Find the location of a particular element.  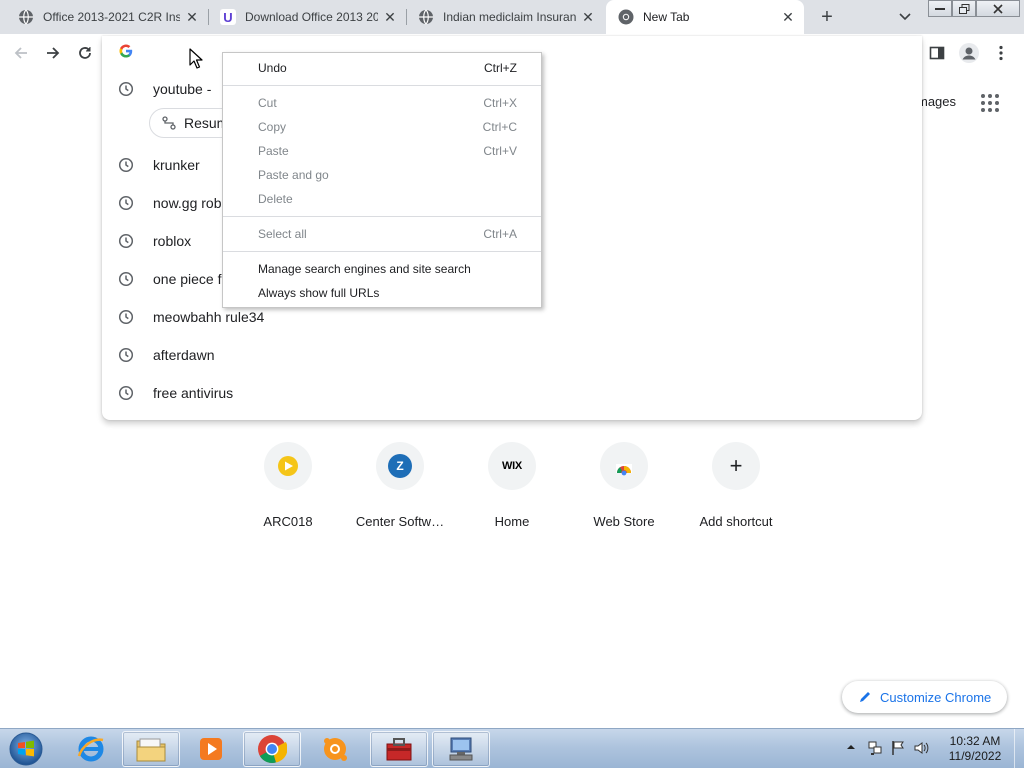

restore-button is located at coordinates (964, 8).